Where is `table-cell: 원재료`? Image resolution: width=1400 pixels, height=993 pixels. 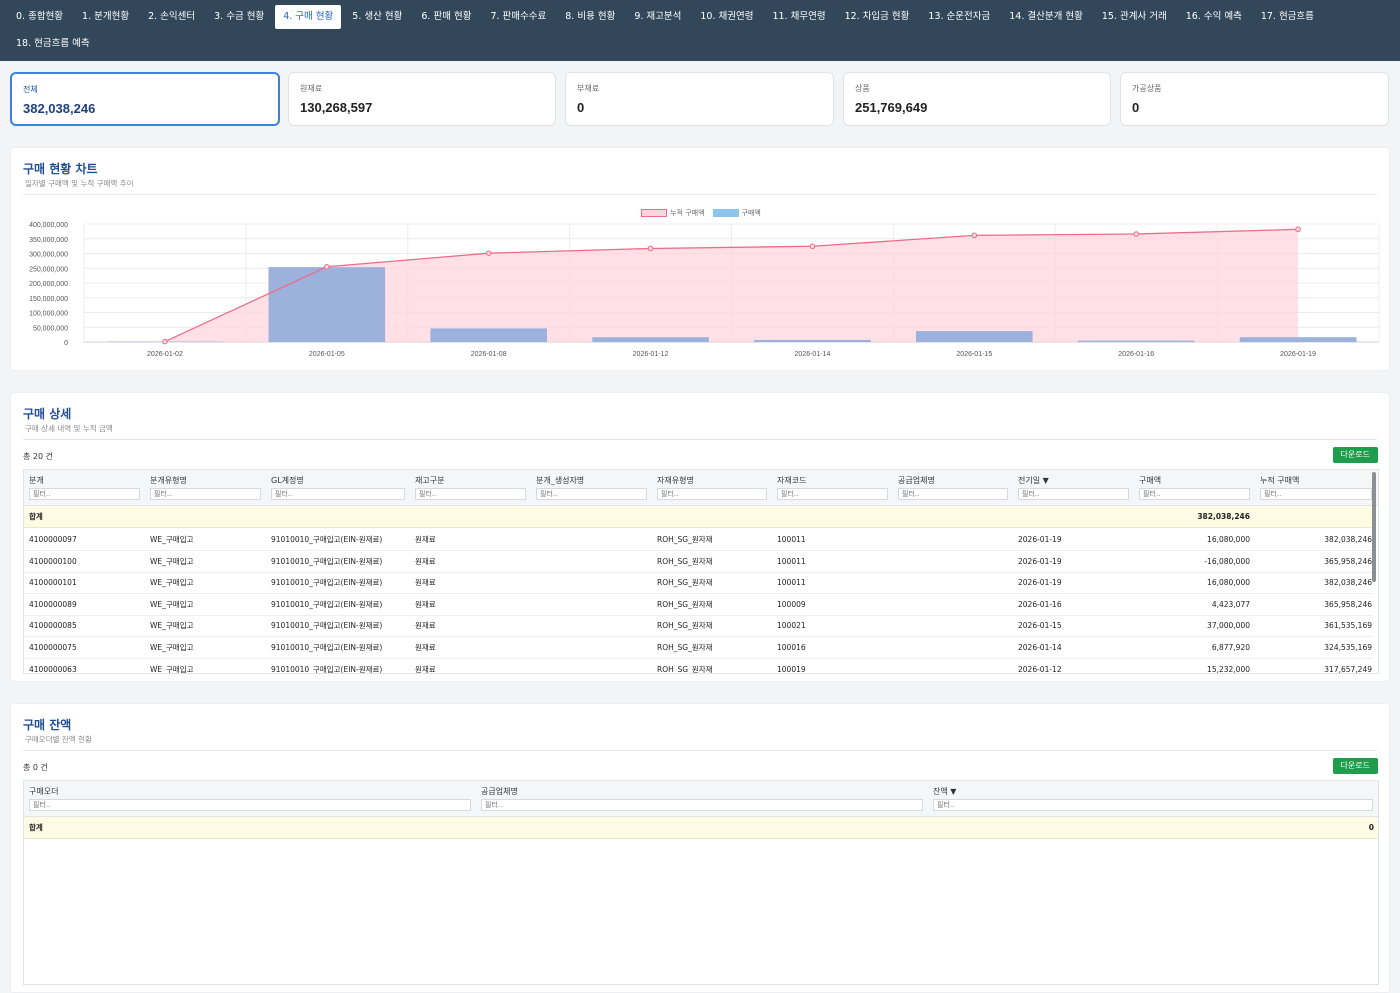 table-cell: 원재료 is located at coordinates (425, 604).